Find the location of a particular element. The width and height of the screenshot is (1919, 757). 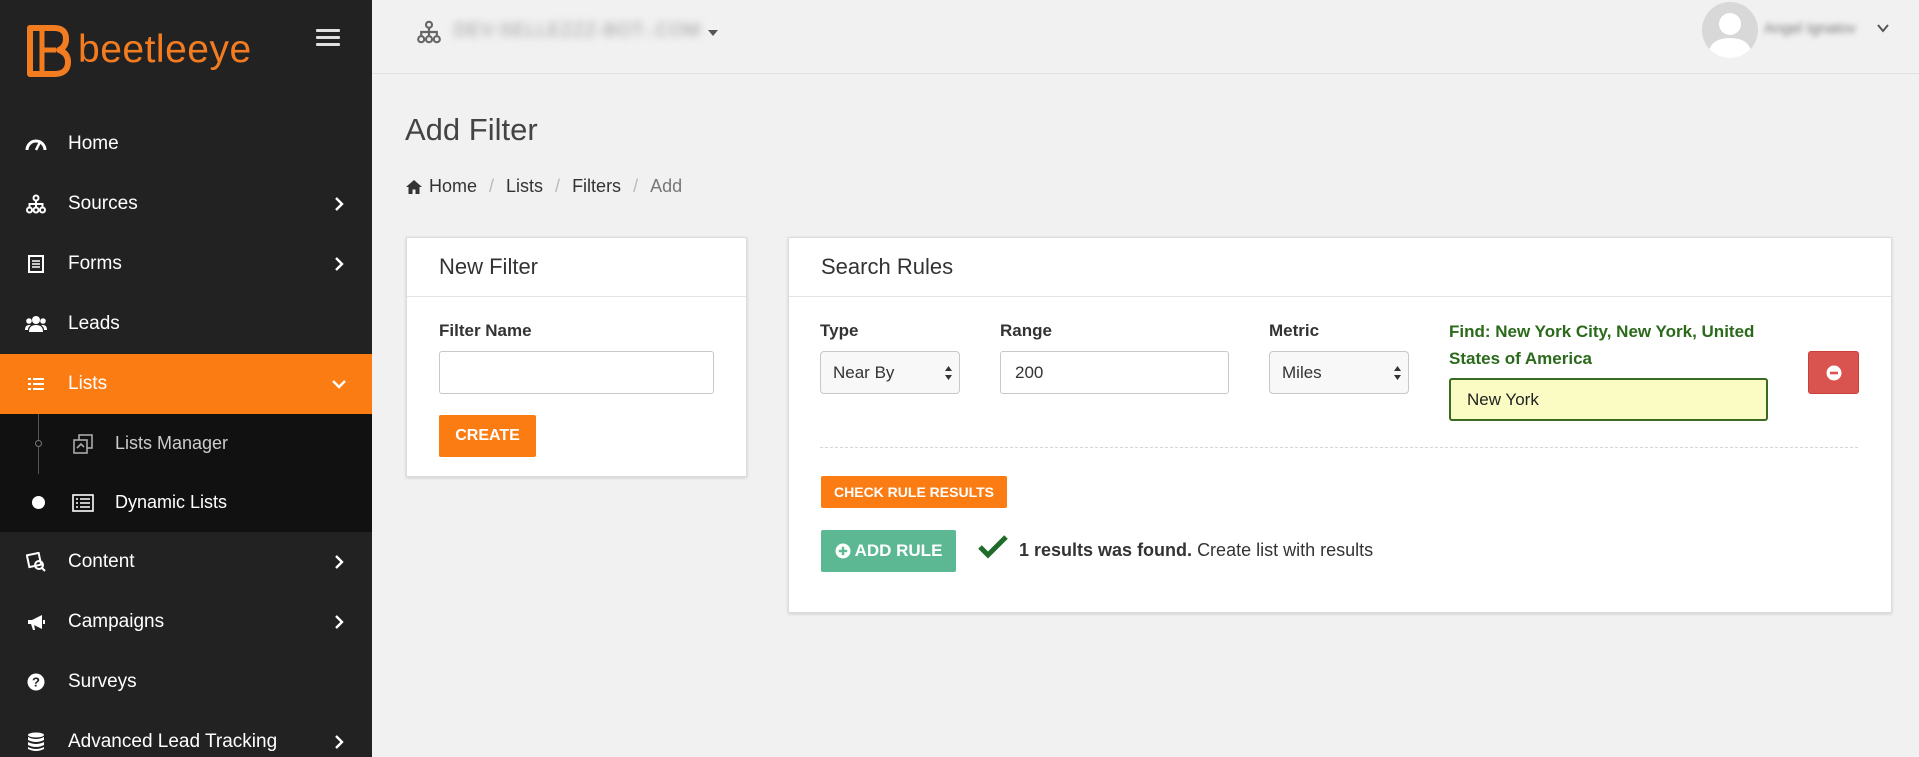

caret-down-icon is located at coordinates (713, 33).